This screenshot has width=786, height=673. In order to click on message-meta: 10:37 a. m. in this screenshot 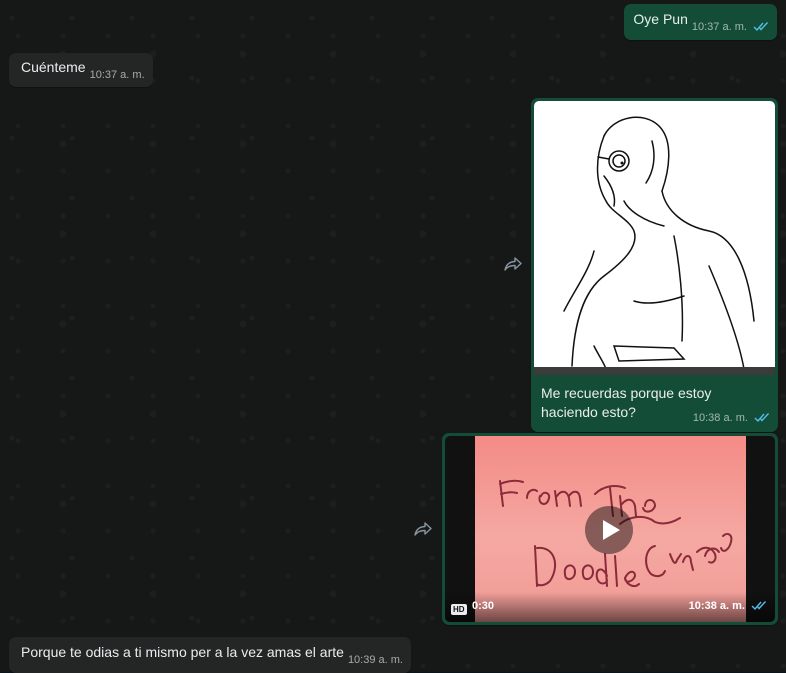, I will do `click(730, 27)`.